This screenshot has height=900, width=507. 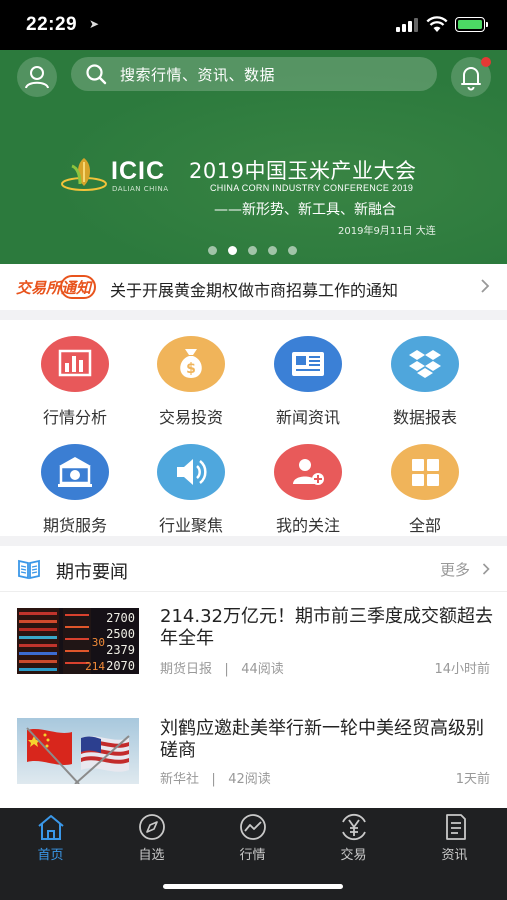 I want to click on exchange-notice-bar: 交易所通知 关于开展黄金期权做市商招募工作的通知, so click(x=253, y=287).